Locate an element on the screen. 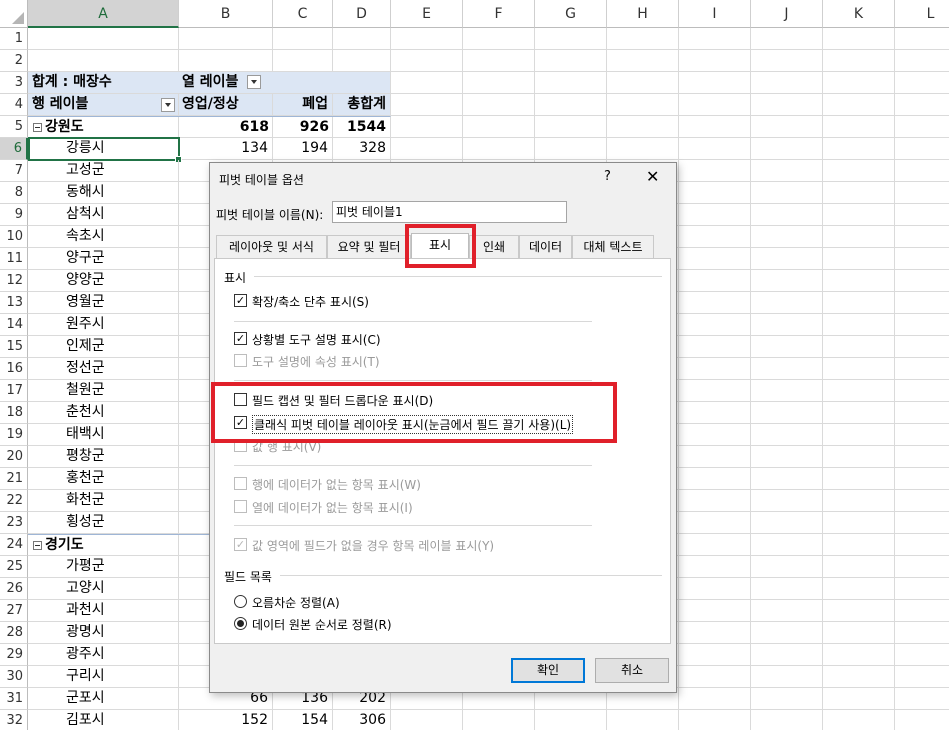  pivot-item-row-label: 횡성군 is located at coordinates (103, 523).